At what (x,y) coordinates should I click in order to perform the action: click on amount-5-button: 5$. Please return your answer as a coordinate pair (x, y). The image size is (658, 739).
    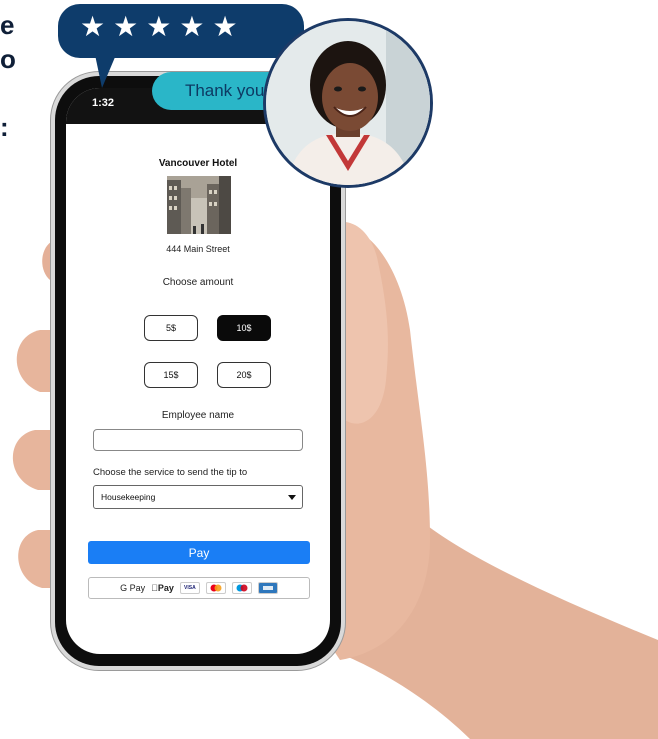
    Looking at the image, I should click on (171, 328).